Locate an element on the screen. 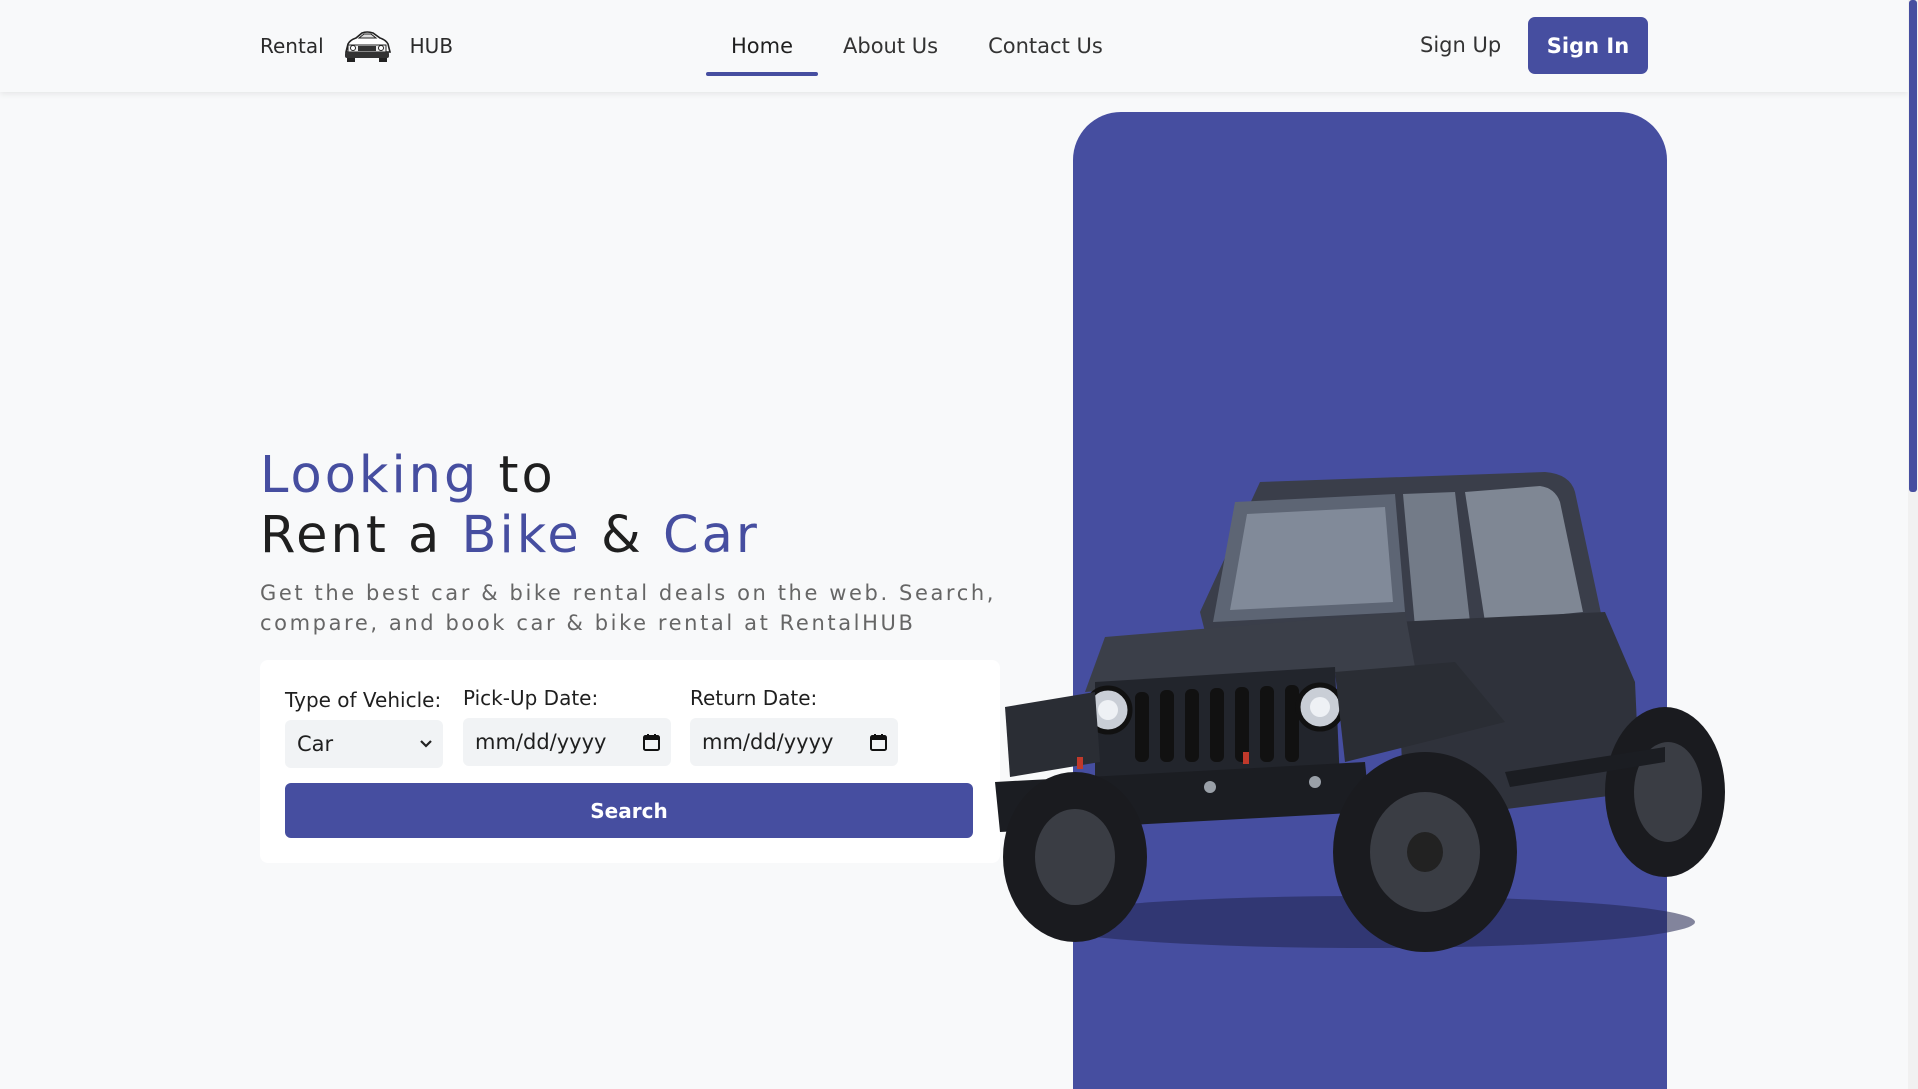  return-date-placeholder: mm/dd/yyyy is located at coordinates (768, 742).